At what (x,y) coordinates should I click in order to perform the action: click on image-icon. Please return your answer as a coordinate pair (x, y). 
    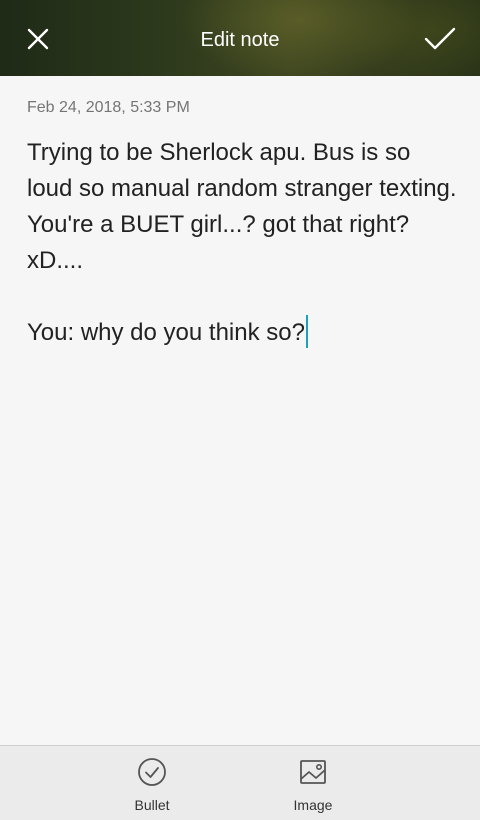
    Looking at the image, I should click on (313, 772).